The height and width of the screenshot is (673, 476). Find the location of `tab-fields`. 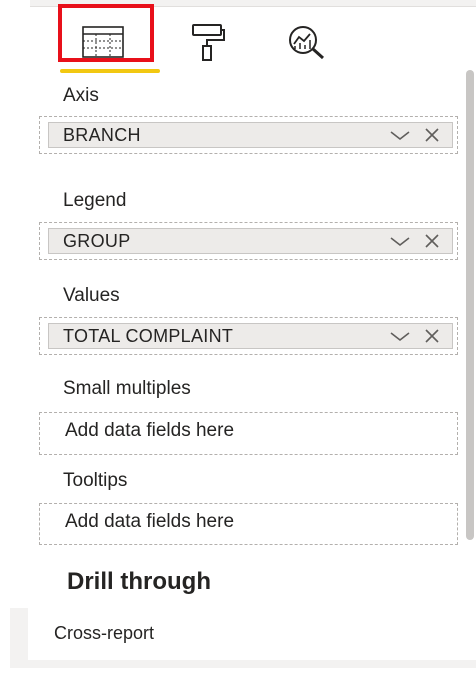

tab-fields is located at coordinates (103, 42).